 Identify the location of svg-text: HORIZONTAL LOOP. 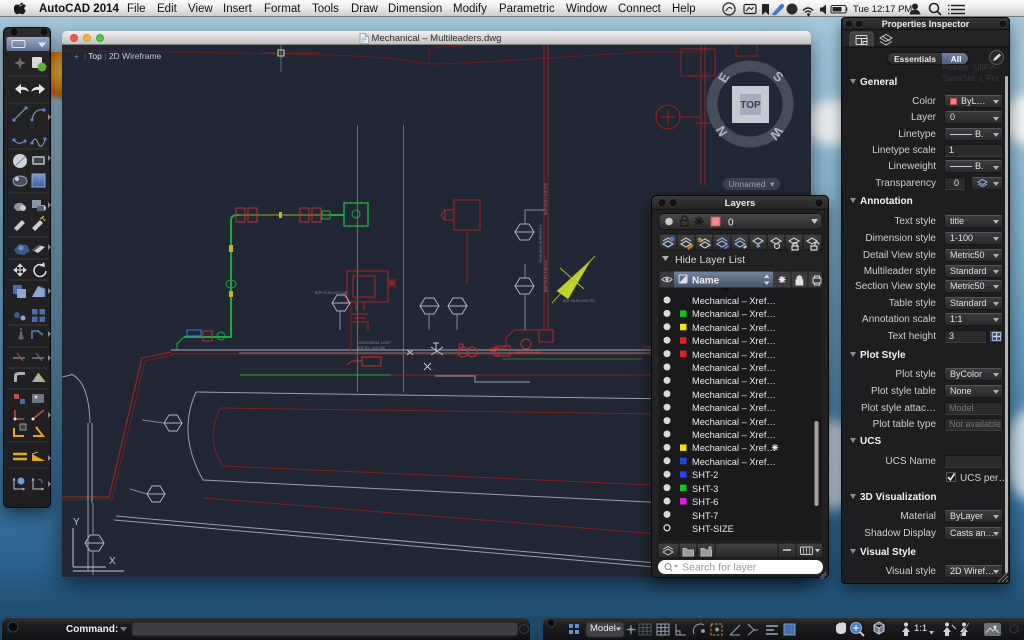
(374, 343).